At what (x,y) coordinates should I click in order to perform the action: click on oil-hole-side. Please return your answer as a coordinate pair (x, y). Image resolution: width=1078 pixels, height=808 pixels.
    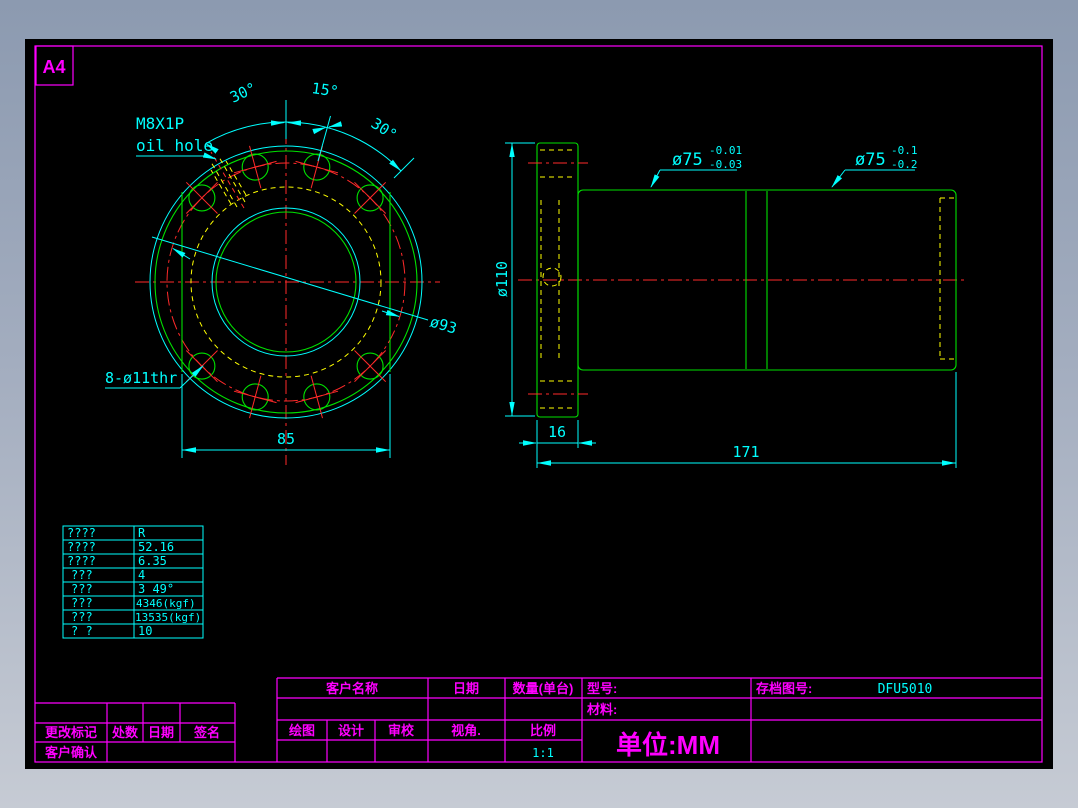
    Looking at the image, I should click on (552, 277).